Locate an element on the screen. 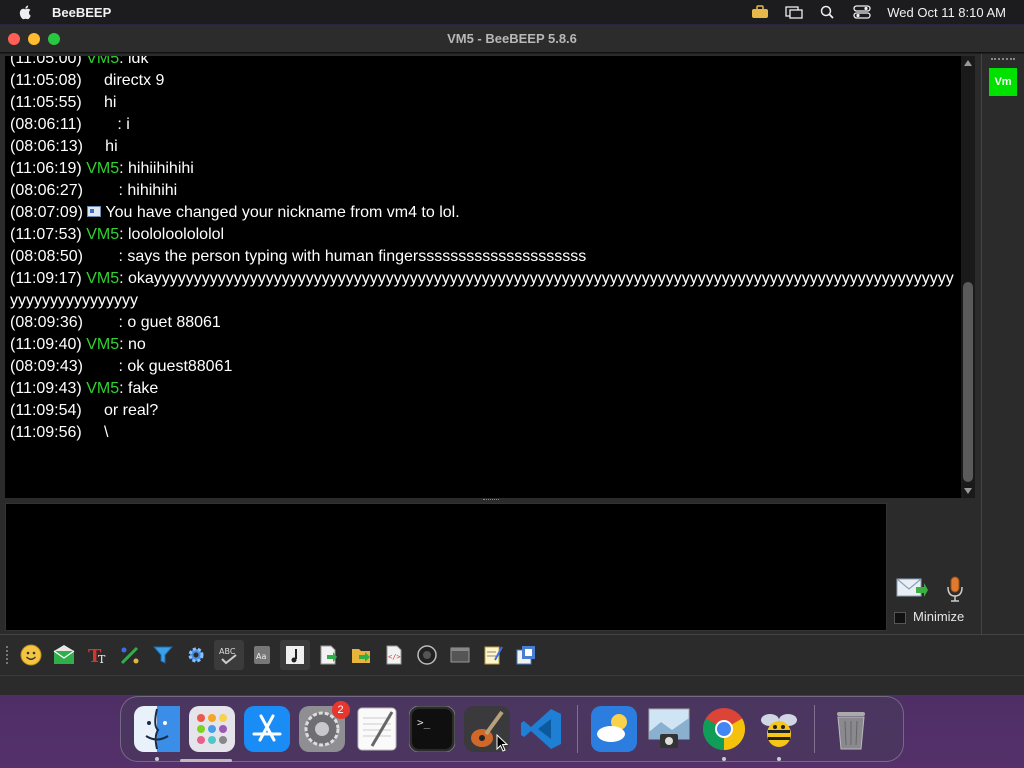 This screenshot has width=1024, height=768. filter-icon is located at coordinates (163, 655).